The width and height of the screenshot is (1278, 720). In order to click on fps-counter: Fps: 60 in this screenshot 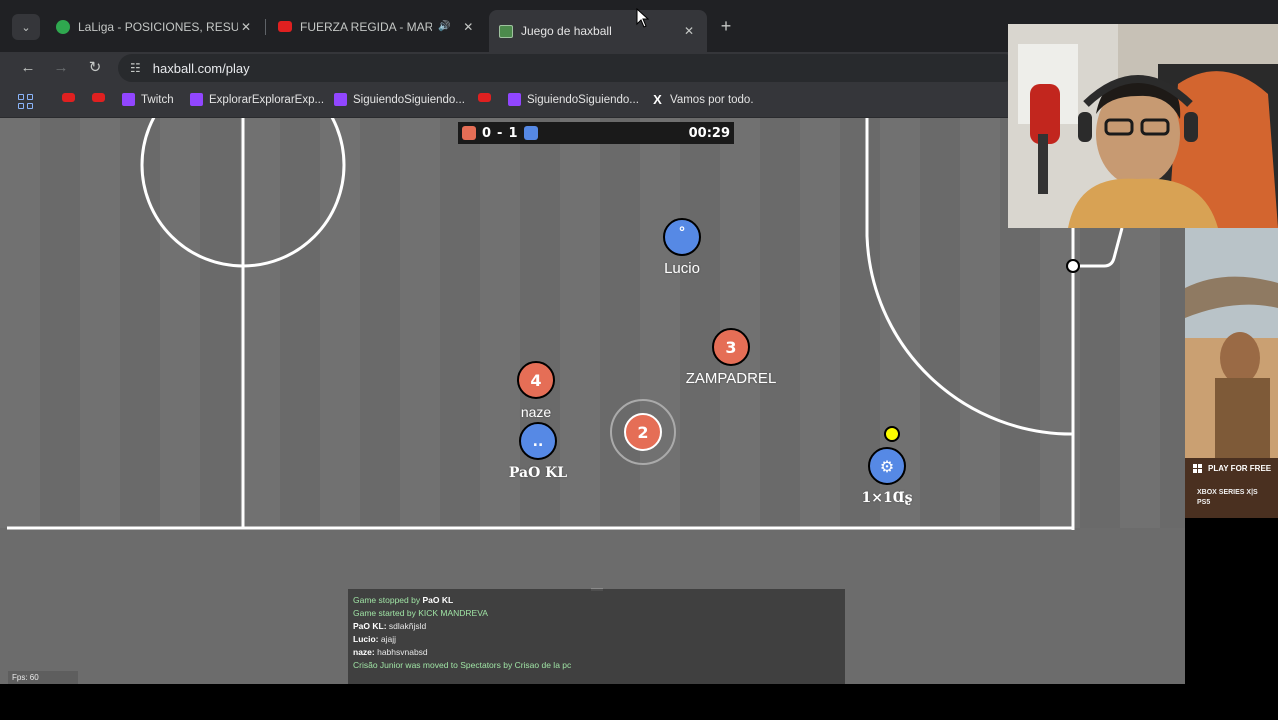, I will do `click(43, 677)`.